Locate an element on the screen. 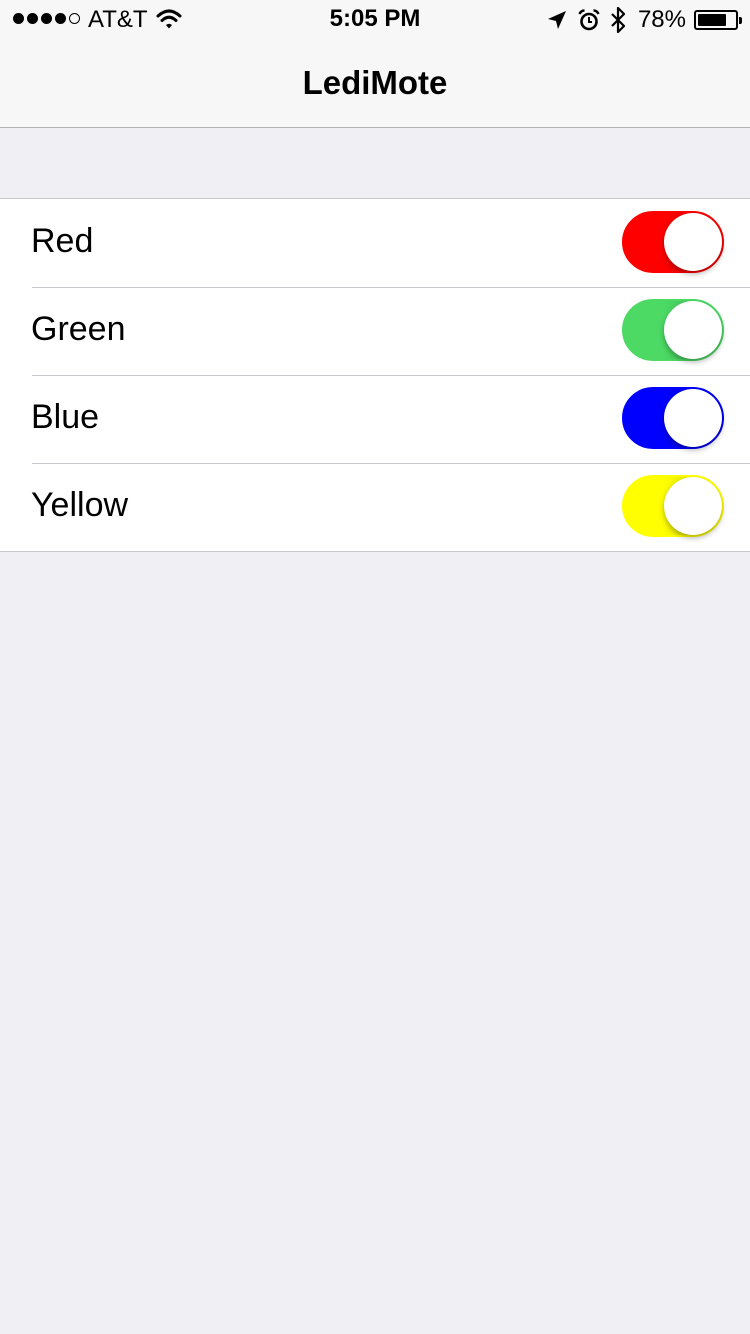 The image size is (750, 1334). red-label: Red is located at coordinates (62, 241).